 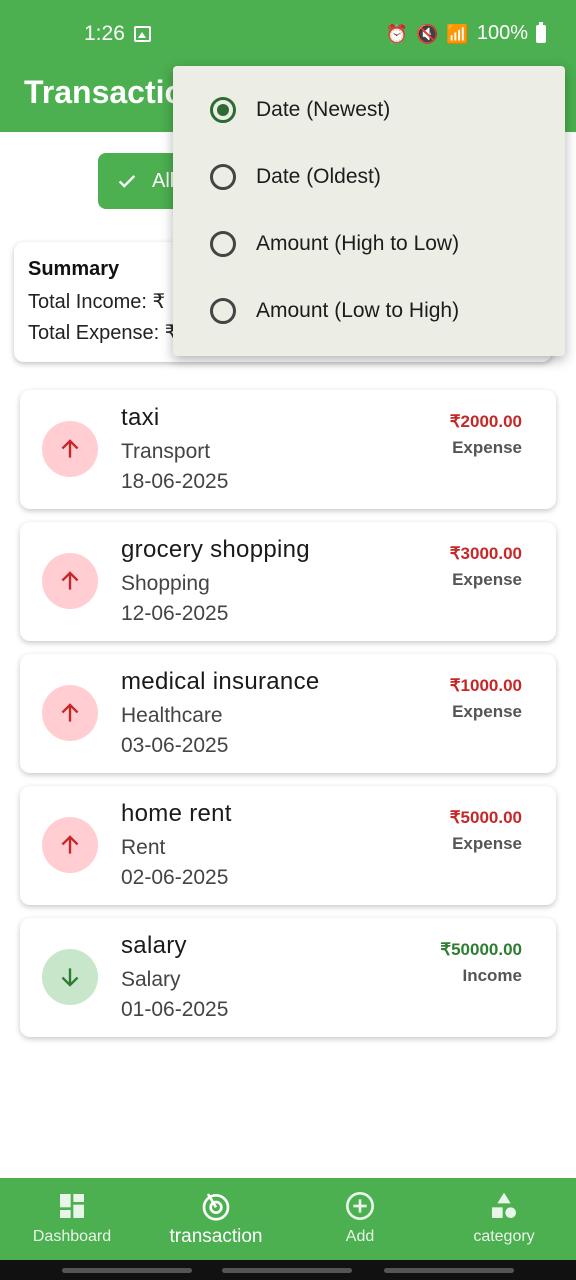 I want to click on transaction-category: Salary, so click(x=151, y=979).